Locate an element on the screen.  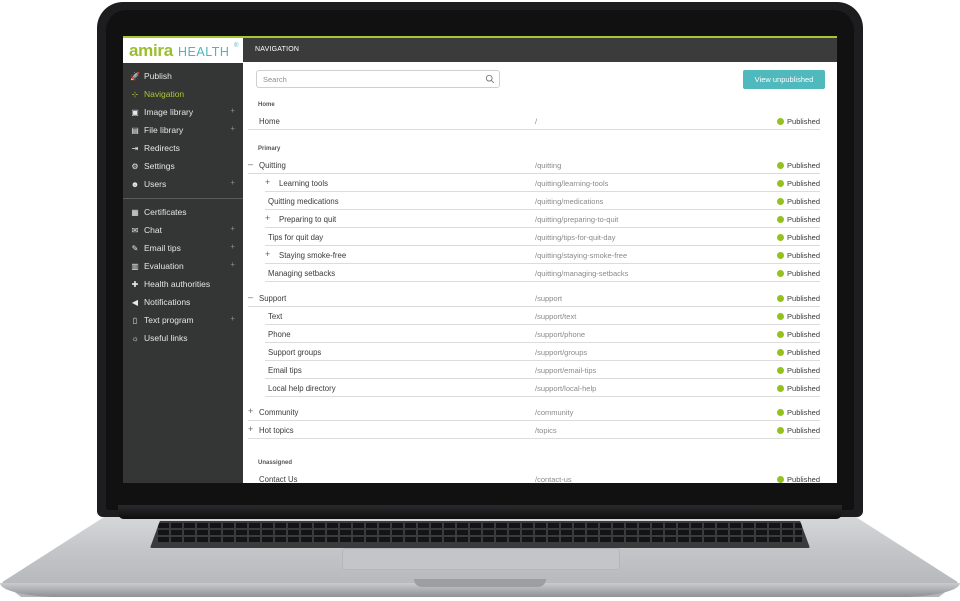
sidebar-item-chat: ✉ Chat + is located at coordinates (183, 230).